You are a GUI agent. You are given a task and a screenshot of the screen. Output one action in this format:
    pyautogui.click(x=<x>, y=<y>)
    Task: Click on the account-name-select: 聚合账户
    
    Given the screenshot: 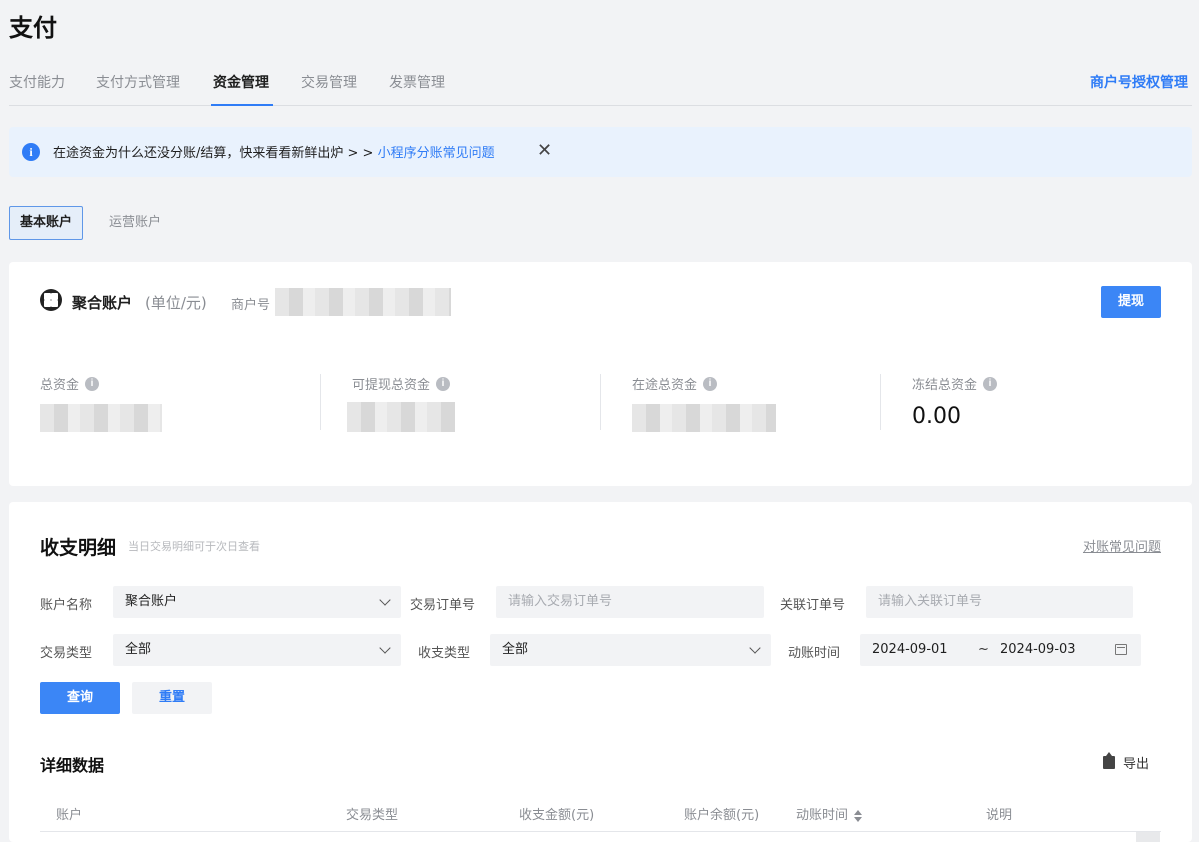 What is the action you would take?
    pyautogui.click(x=257, y=602)
    